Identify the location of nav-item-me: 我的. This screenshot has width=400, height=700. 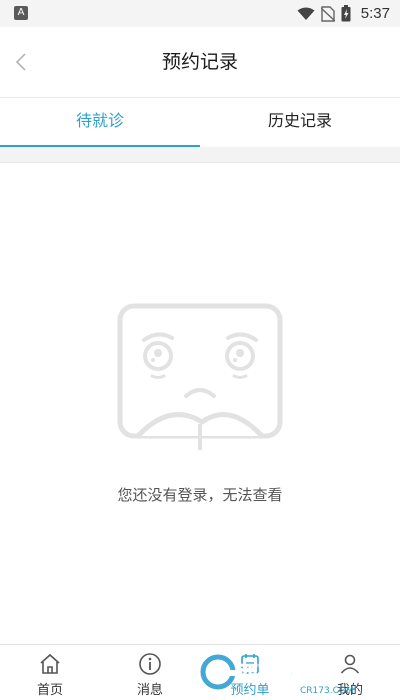
(350, 672).